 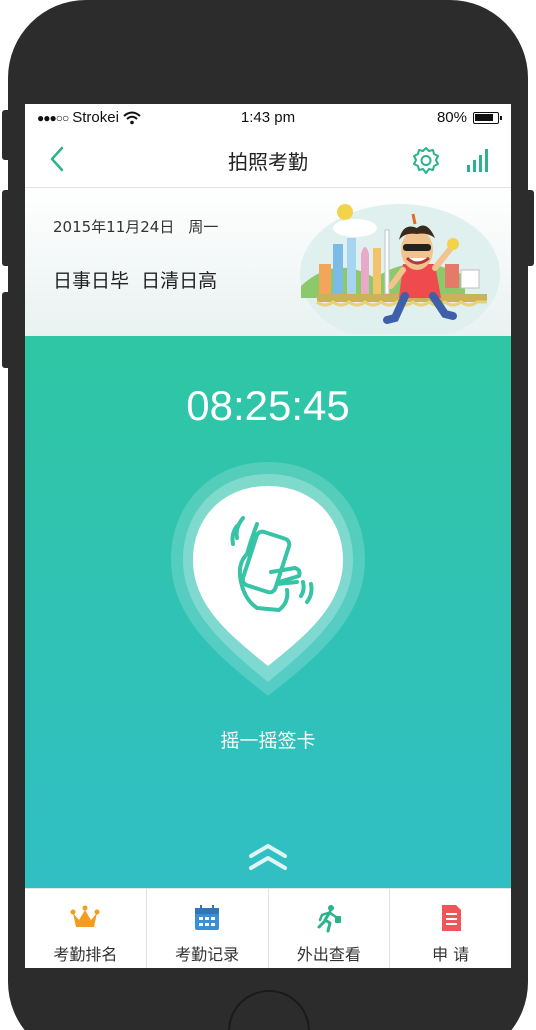 I want to click on shake-button, so click(x=268, y=585).